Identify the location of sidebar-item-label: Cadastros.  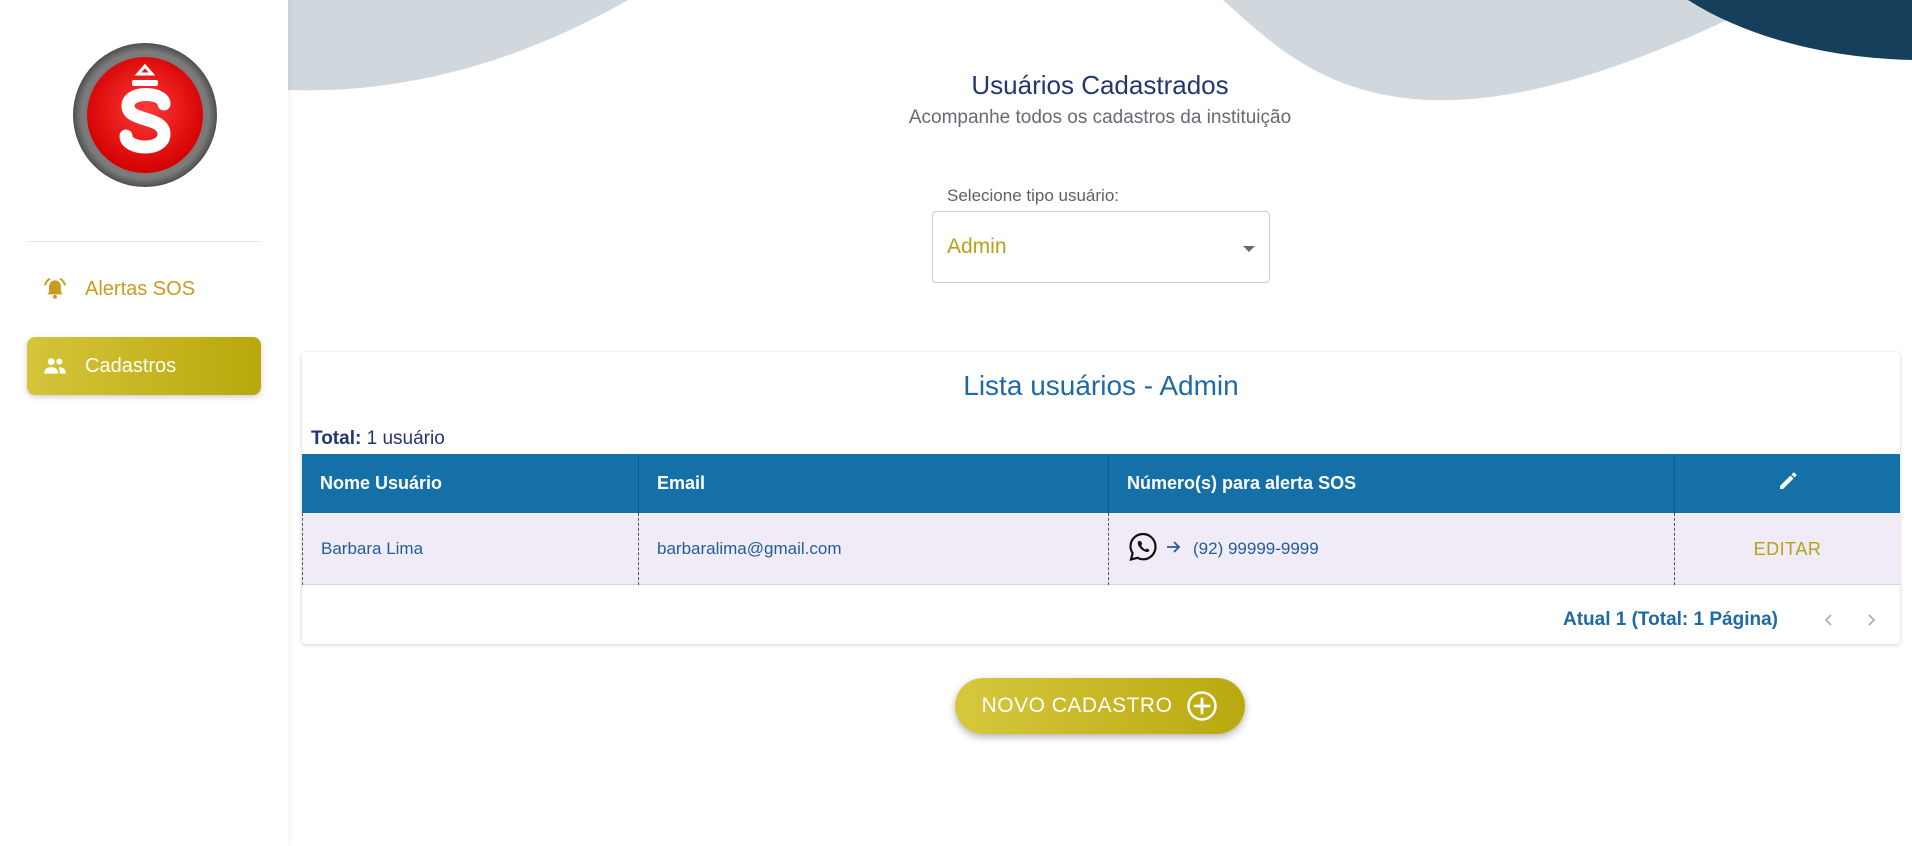
(131, 365).